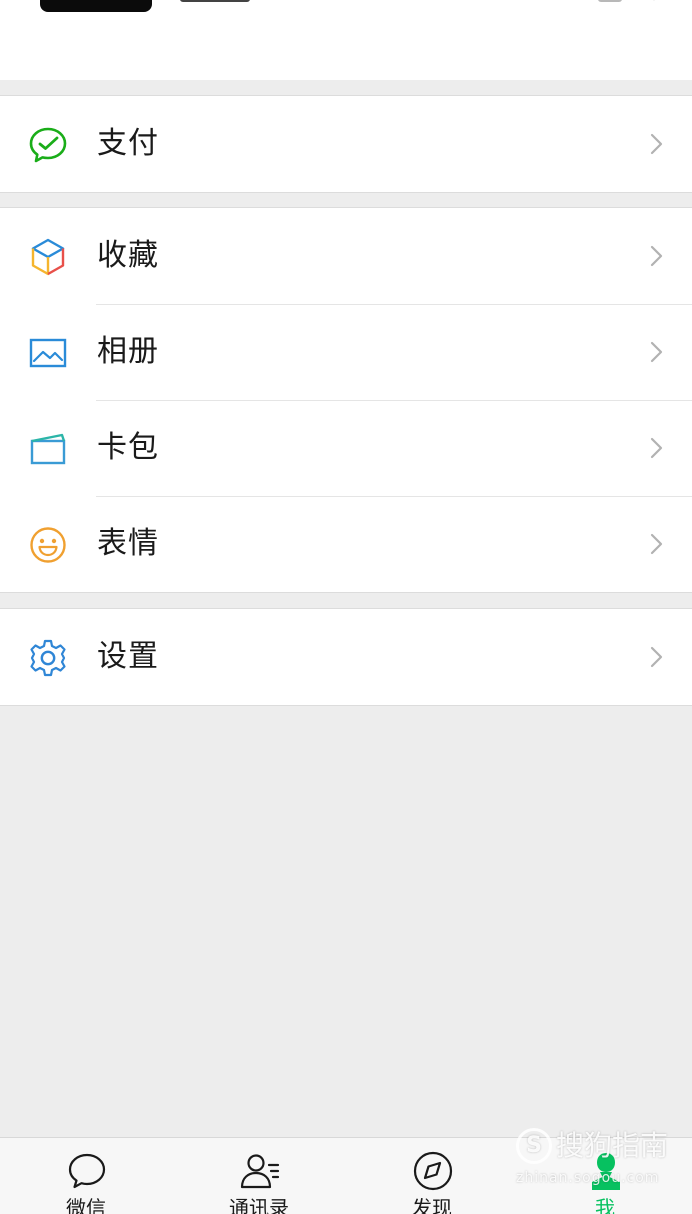 The height and width of the screenshot is (1214, 692). What do you see at coordinates (432, 1205) in the screenshot?
I see `tab-label: 发现` at bounding box center [432, 1205].